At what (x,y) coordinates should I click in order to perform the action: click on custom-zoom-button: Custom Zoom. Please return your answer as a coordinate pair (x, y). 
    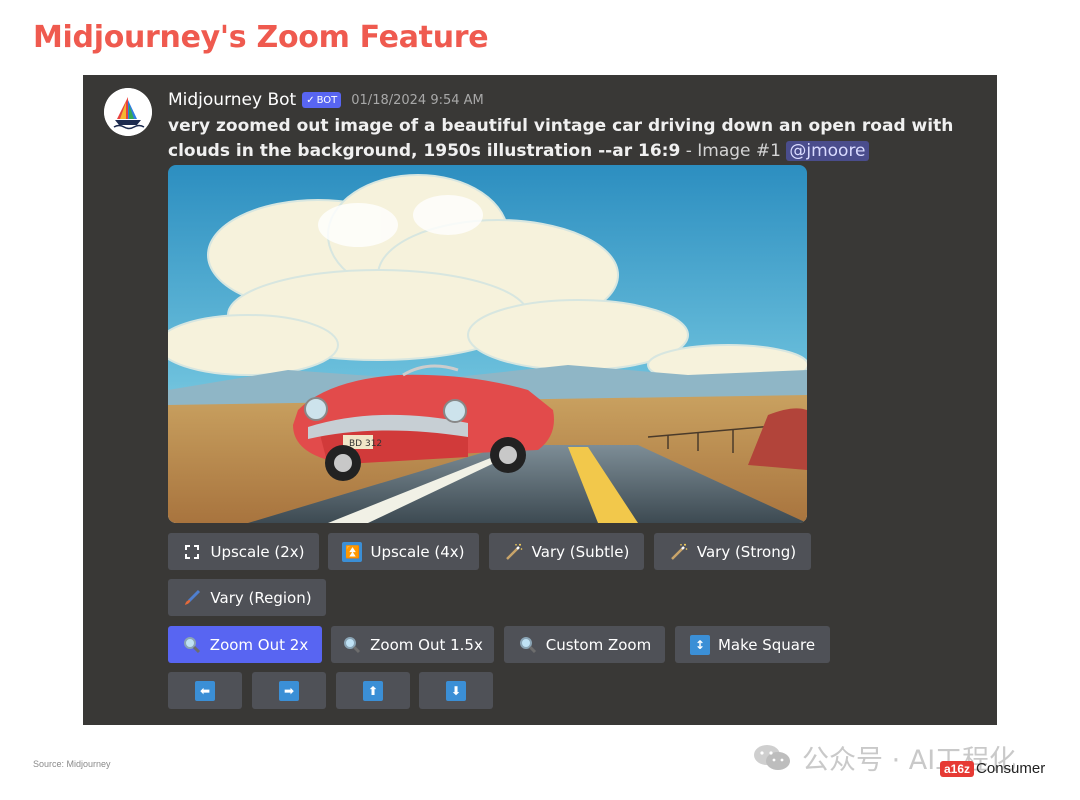
    Looking at the image, I should click on (584, 644).